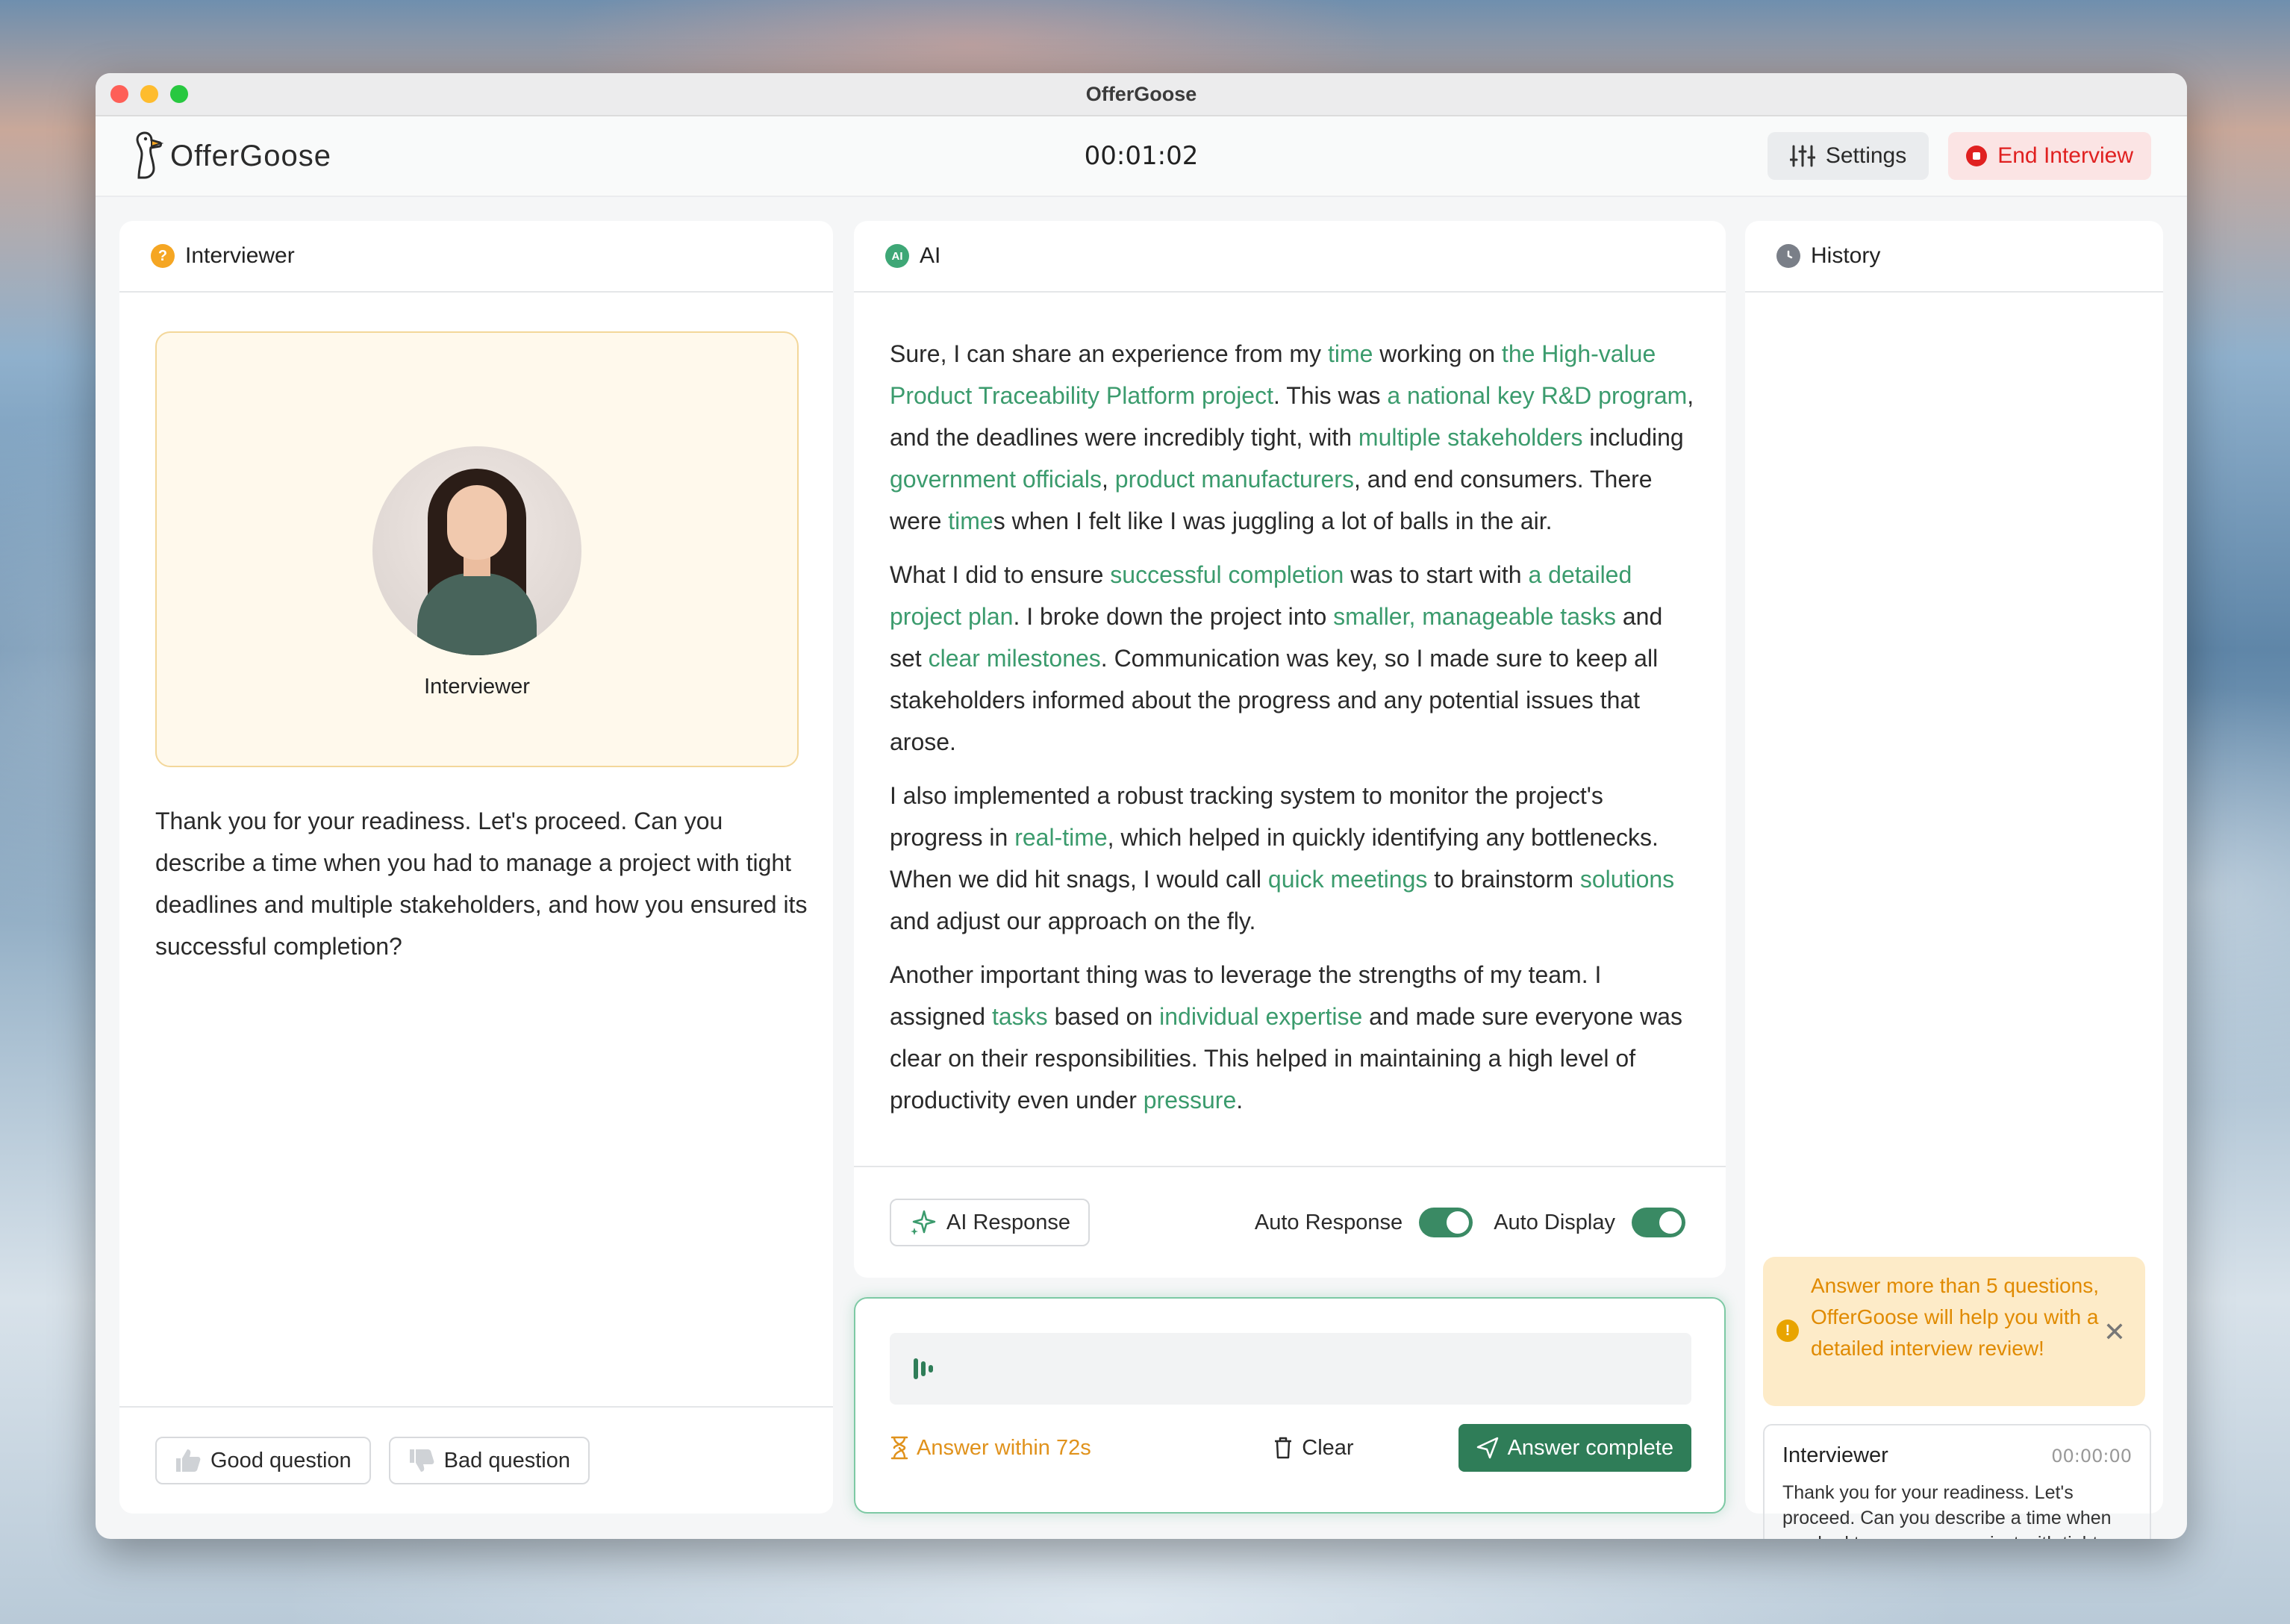  I want to click on clear-button: Clear, so click(1313, 1448).